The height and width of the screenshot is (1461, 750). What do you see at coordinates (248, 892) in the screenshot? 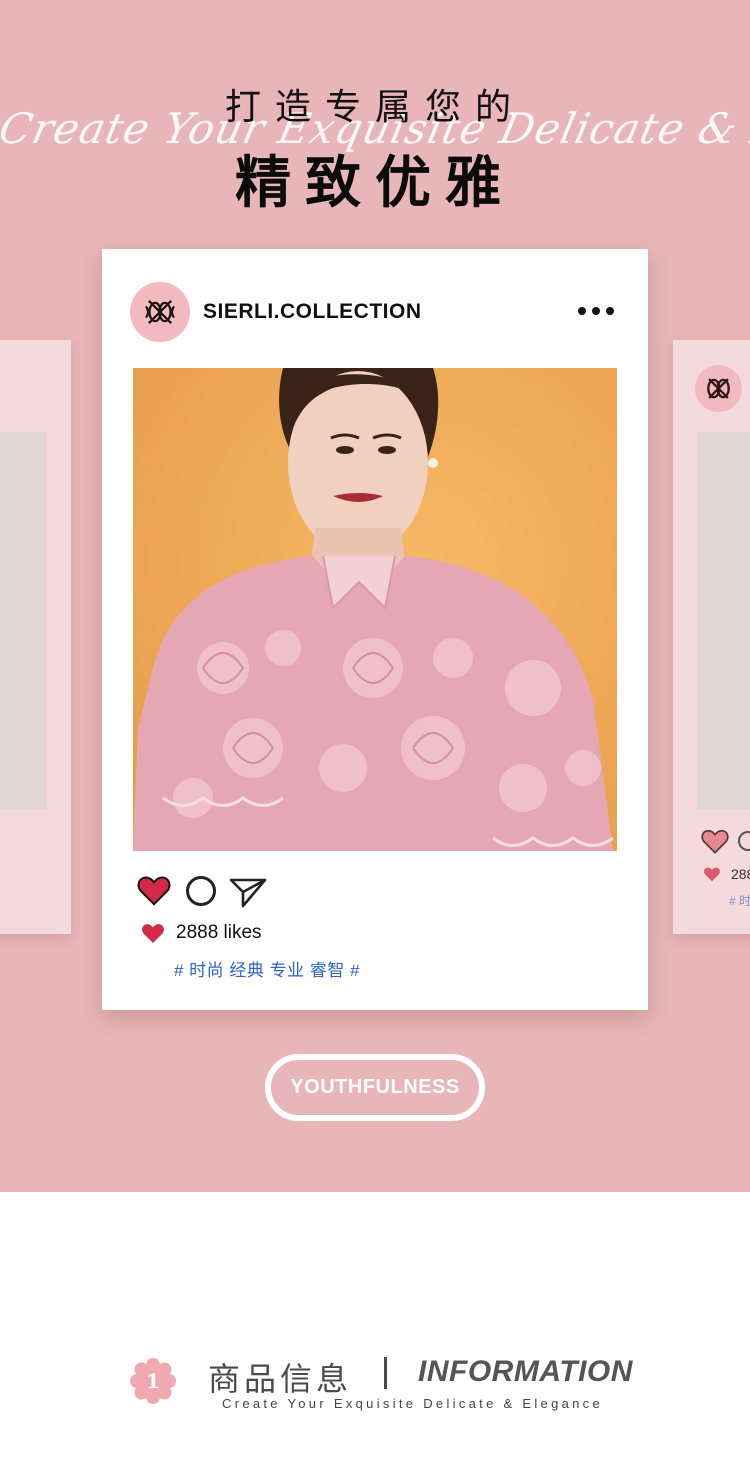
I see `share-send-icon` at bounding box center [248, 892].